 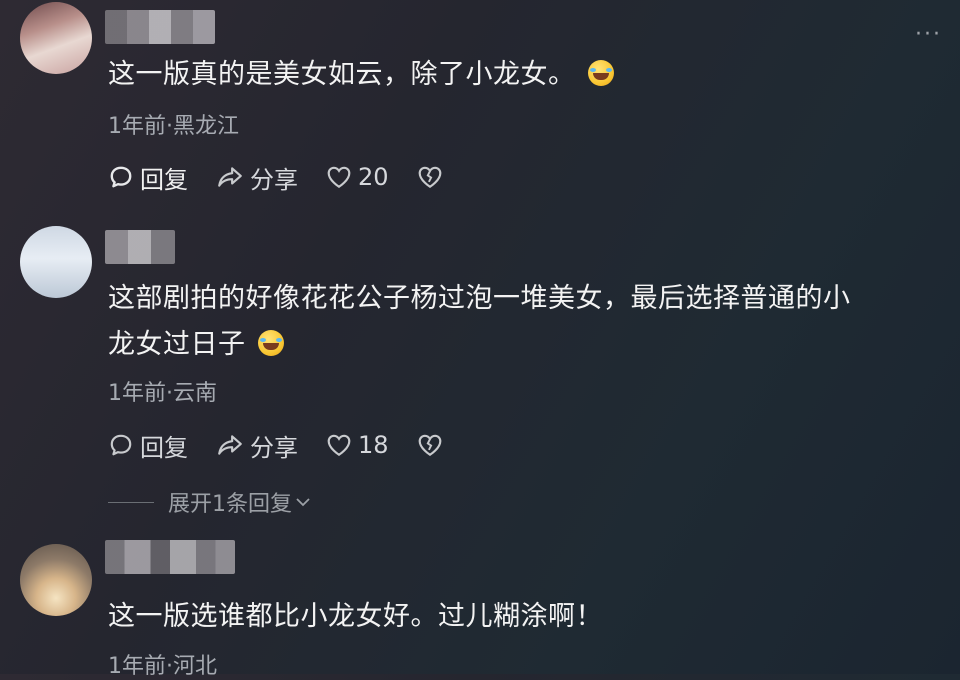 What do you see at coordinates (928, 34) in the screenshot?
I see `more-options-icon: ···` at bounding box center [928, 34].